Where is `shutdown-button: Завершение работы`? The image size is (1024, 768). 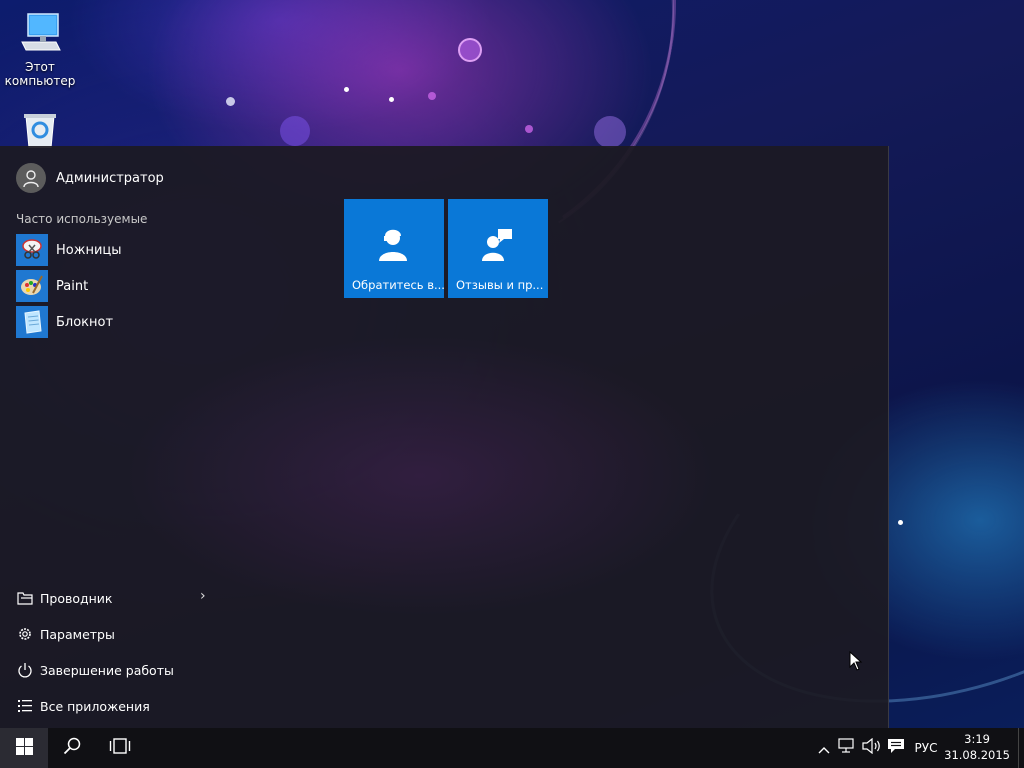 shutdown-button: Завершение работы is located at coordinates (116, 670).